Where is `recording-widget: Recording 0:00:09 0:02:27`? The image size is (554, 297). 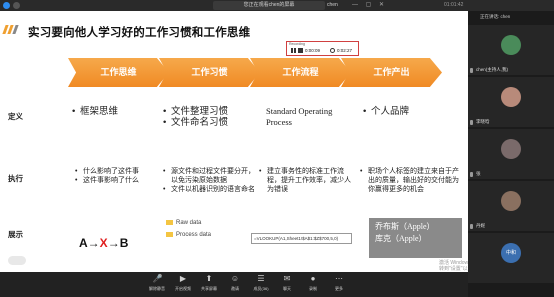
recording-widget: Recording 0:00:09 0:02:27 is located at coordinates (322, 48).